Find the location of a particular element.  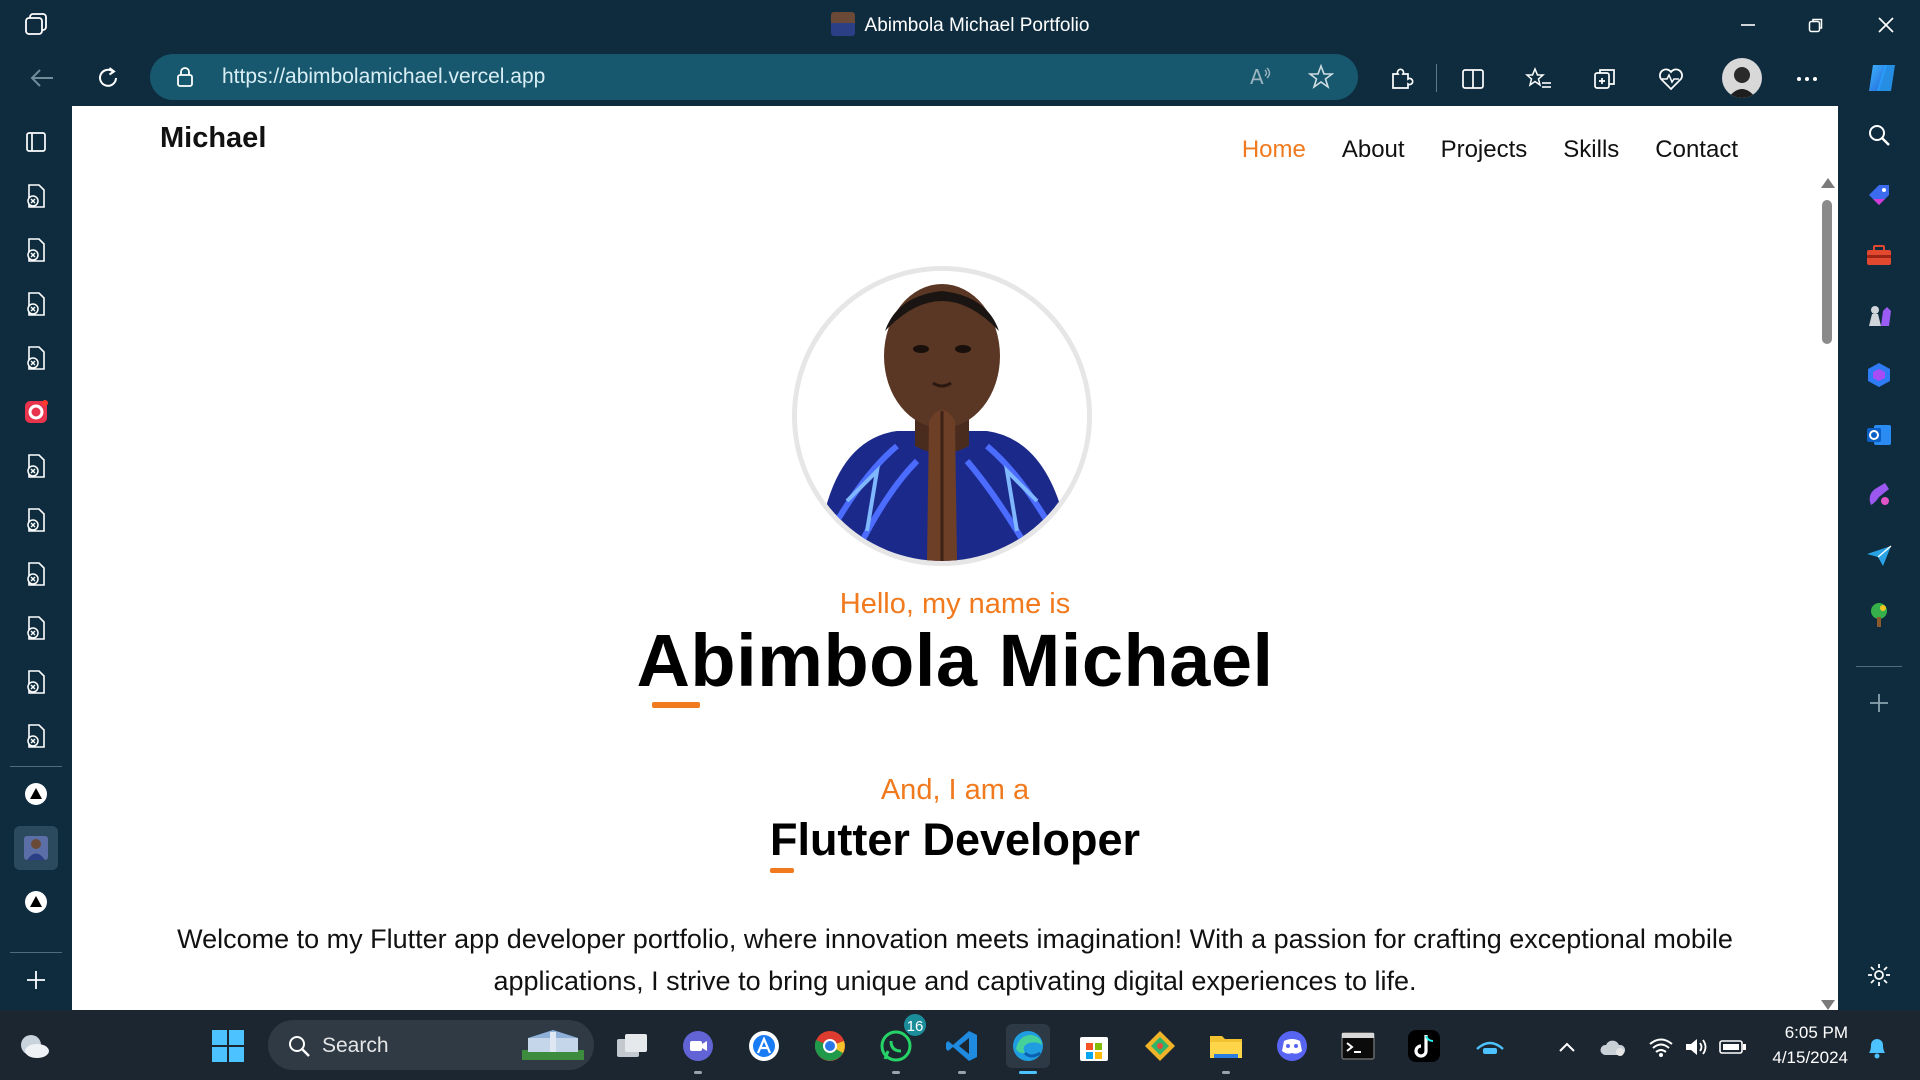

favorite-star-icon is located at coordinates (1321, 77).